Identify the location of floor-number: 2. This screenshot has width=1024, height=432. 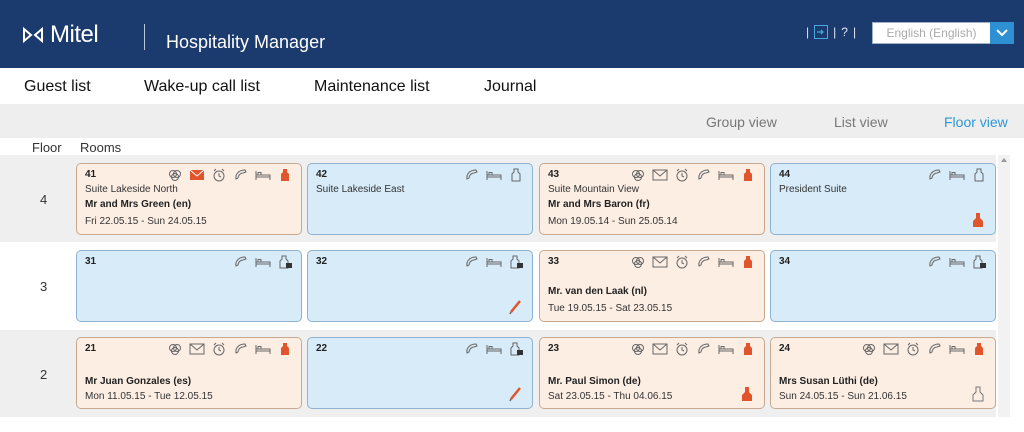
(44, 374).